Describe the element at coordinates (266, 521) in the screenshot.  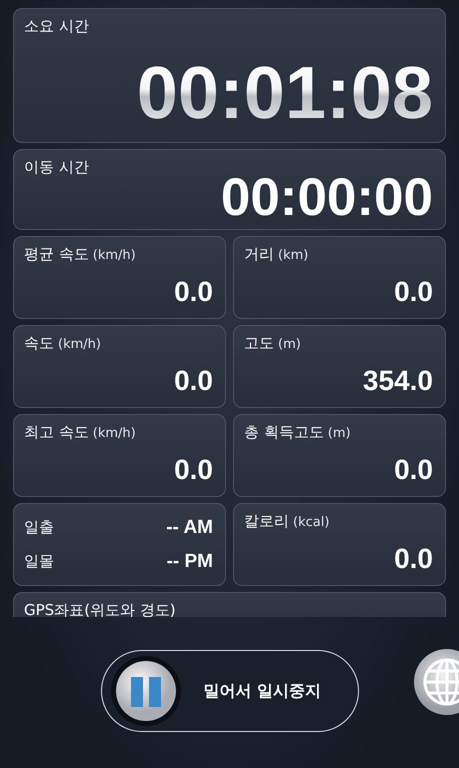
I see `stat-label: 칼로리` at that location.